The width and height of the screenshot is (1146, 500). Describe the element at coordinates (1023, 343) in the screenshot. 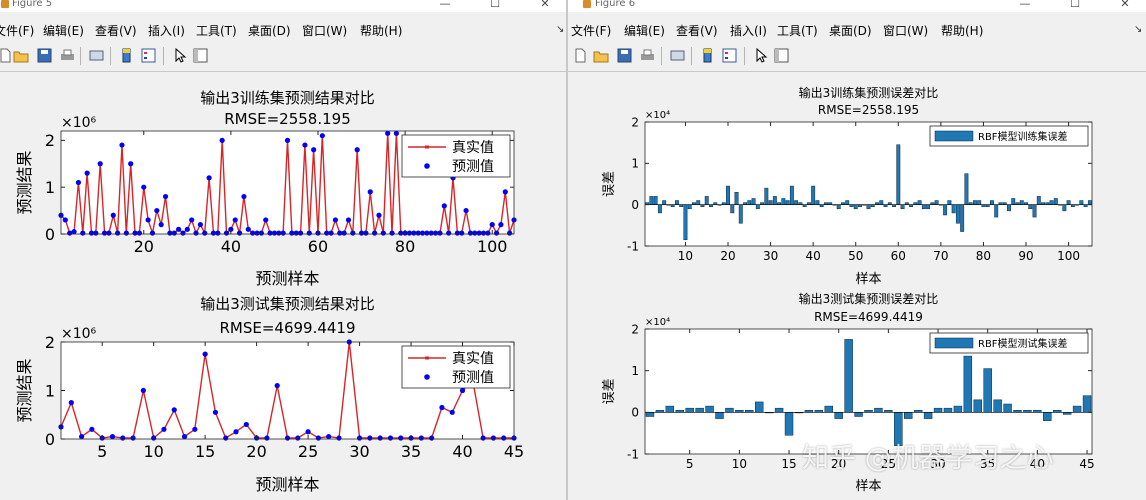

I see `legend-label: RBF模型测试集误差` at that location.